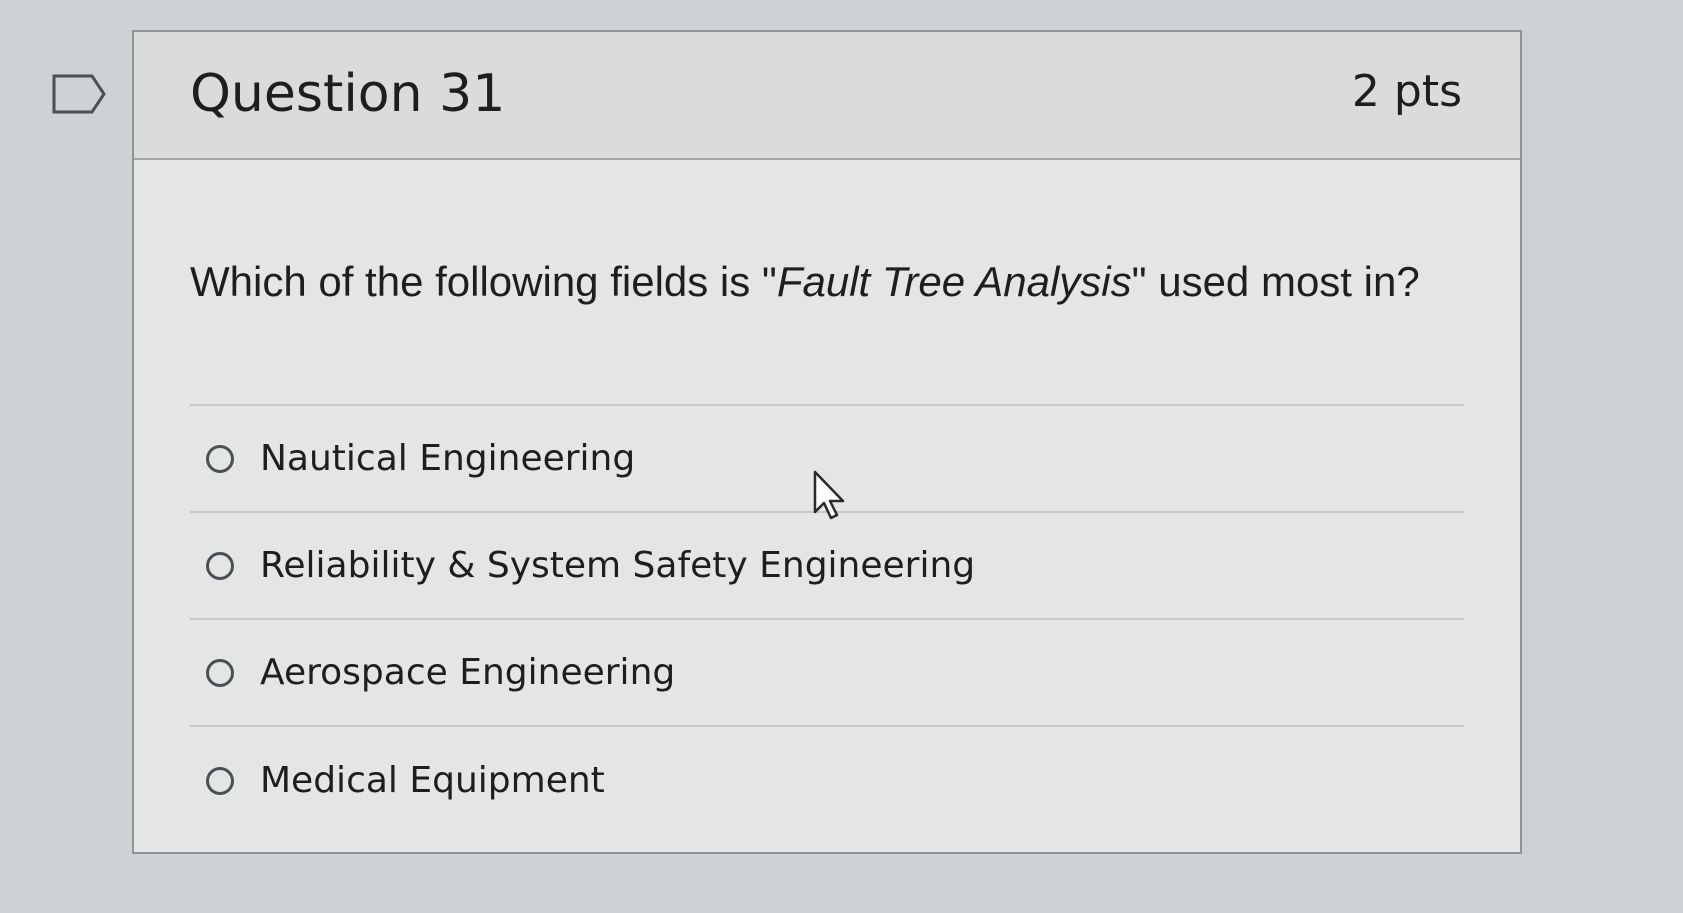 This screenshot has width=1683, height=913. What do you see at coordinates (348, 94) in the screenshot?
I see `question-title: Question 31` at bounding box center [348, 94].